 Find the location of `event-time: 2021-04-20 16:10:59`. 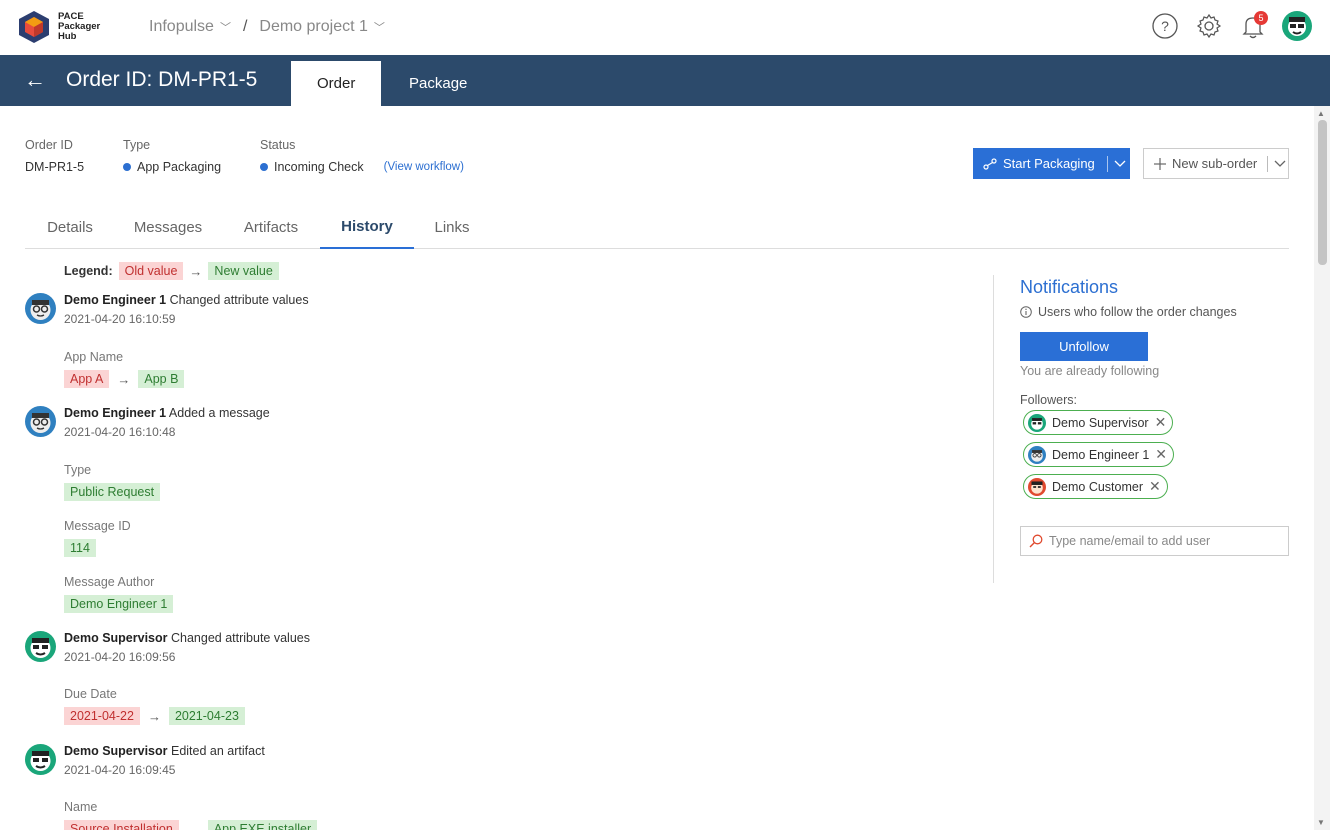

event-time: 2021-04-20 16:10:59 is located at coordinates (120, 319).